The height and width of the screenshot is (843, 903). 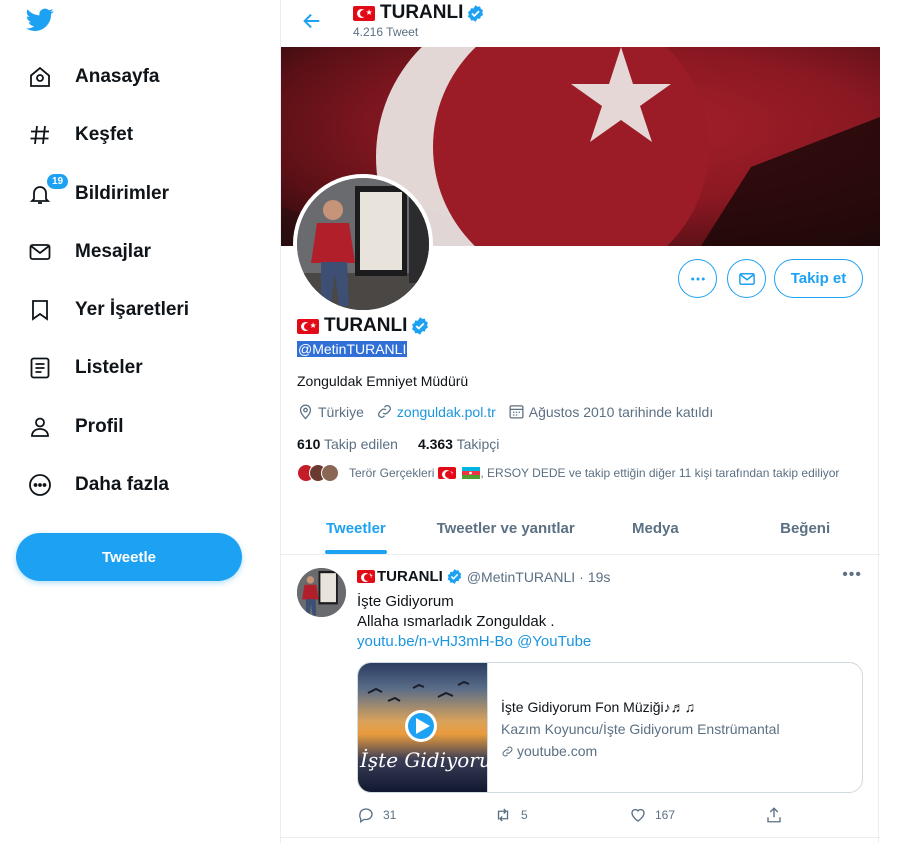 What do you see at coordinates (506, 529) in the screenshot?
I see `tab-tweets-and-replies: Tweetler ve yanıtlar` at bounding box center [506, 529].